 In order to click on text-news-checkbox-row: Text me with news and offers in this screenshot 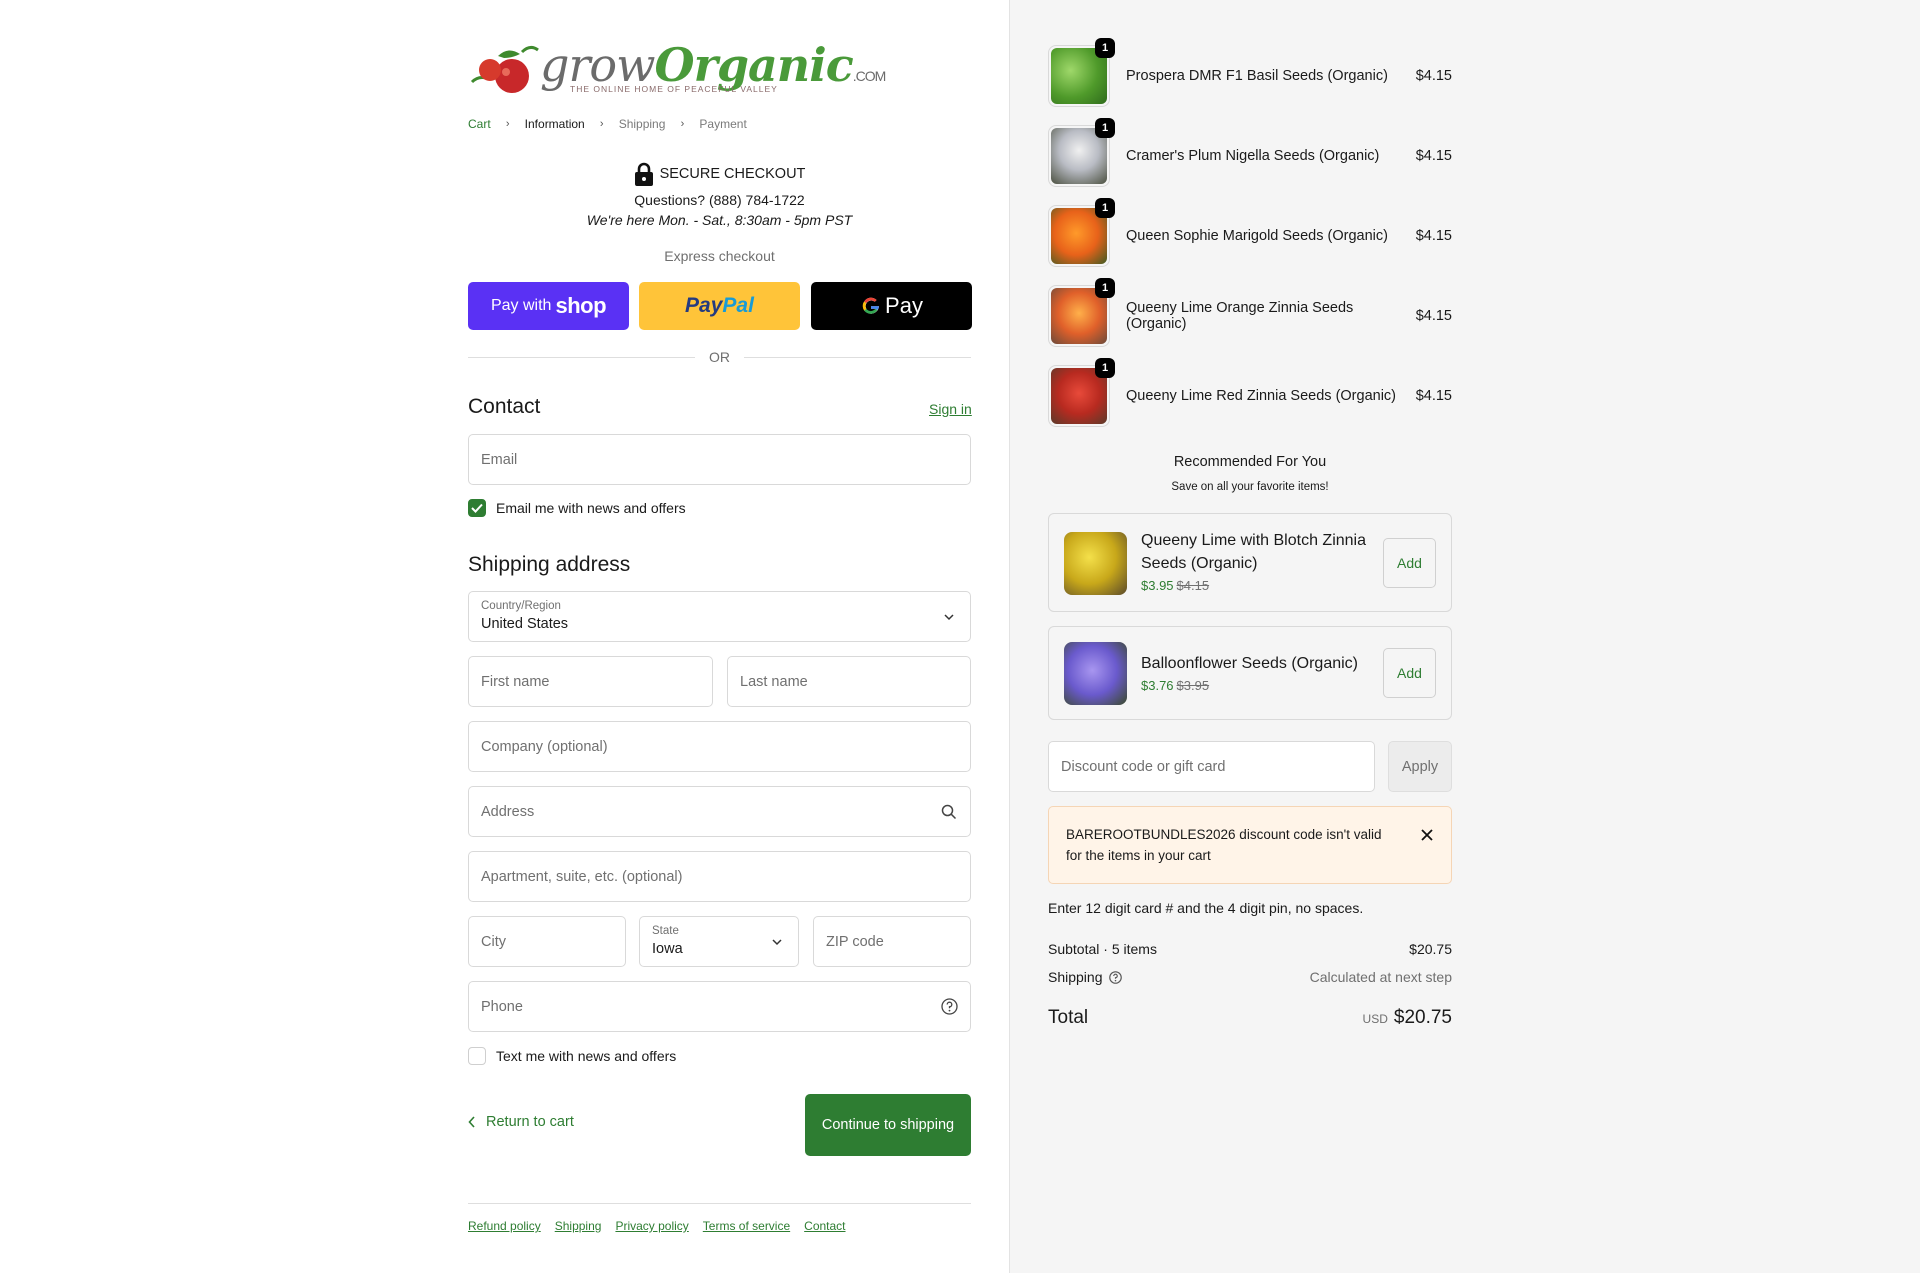, I will do `click(572, 1056)`.